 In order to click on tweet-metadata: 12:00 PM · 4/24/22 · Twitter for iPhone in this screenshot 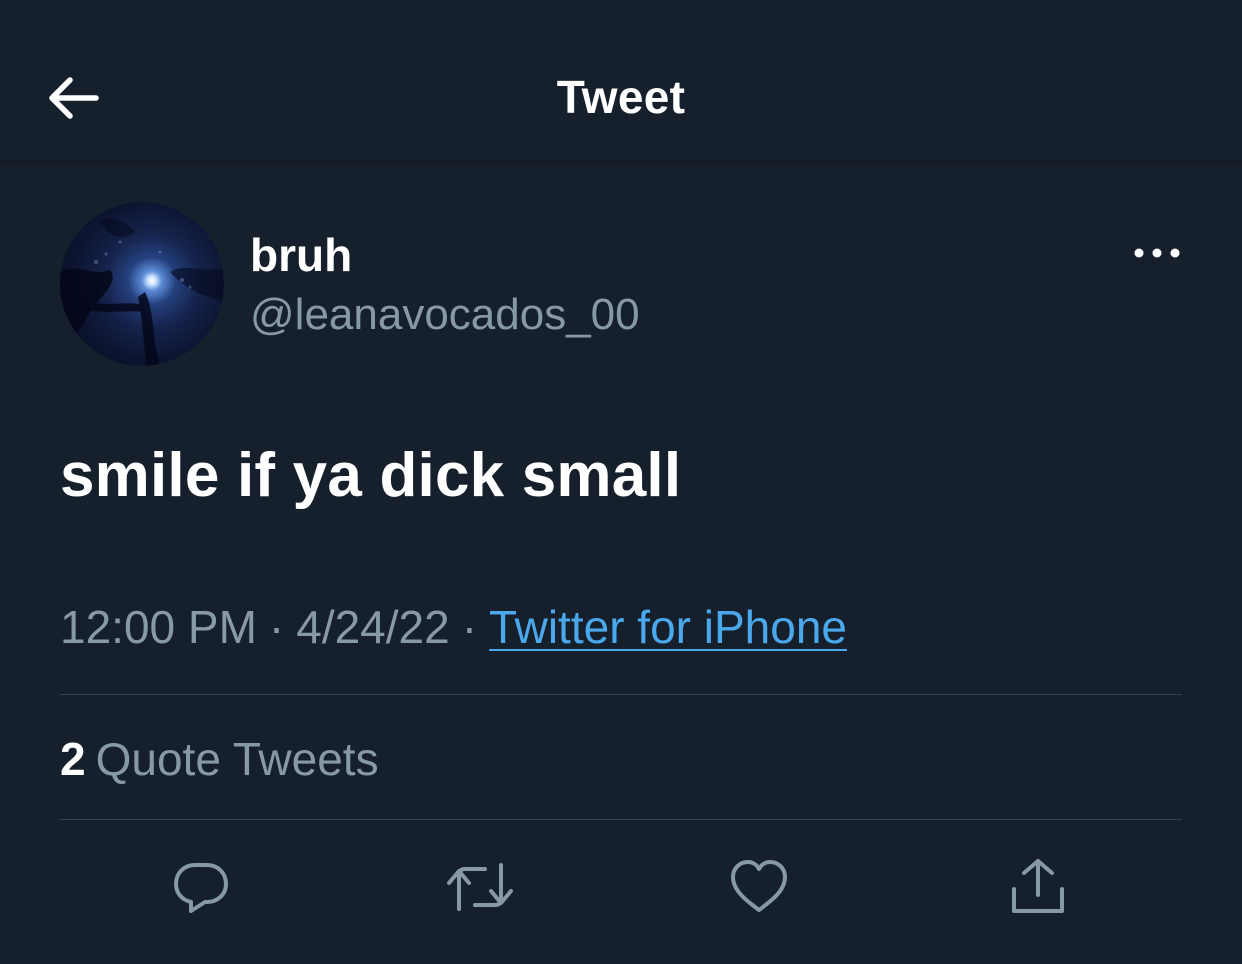, I will do `click(453, 627)`.